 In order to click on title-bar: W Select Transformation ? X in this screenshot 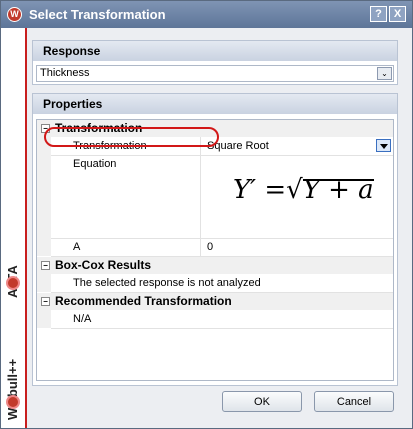, I will do `click(206, 14)`.